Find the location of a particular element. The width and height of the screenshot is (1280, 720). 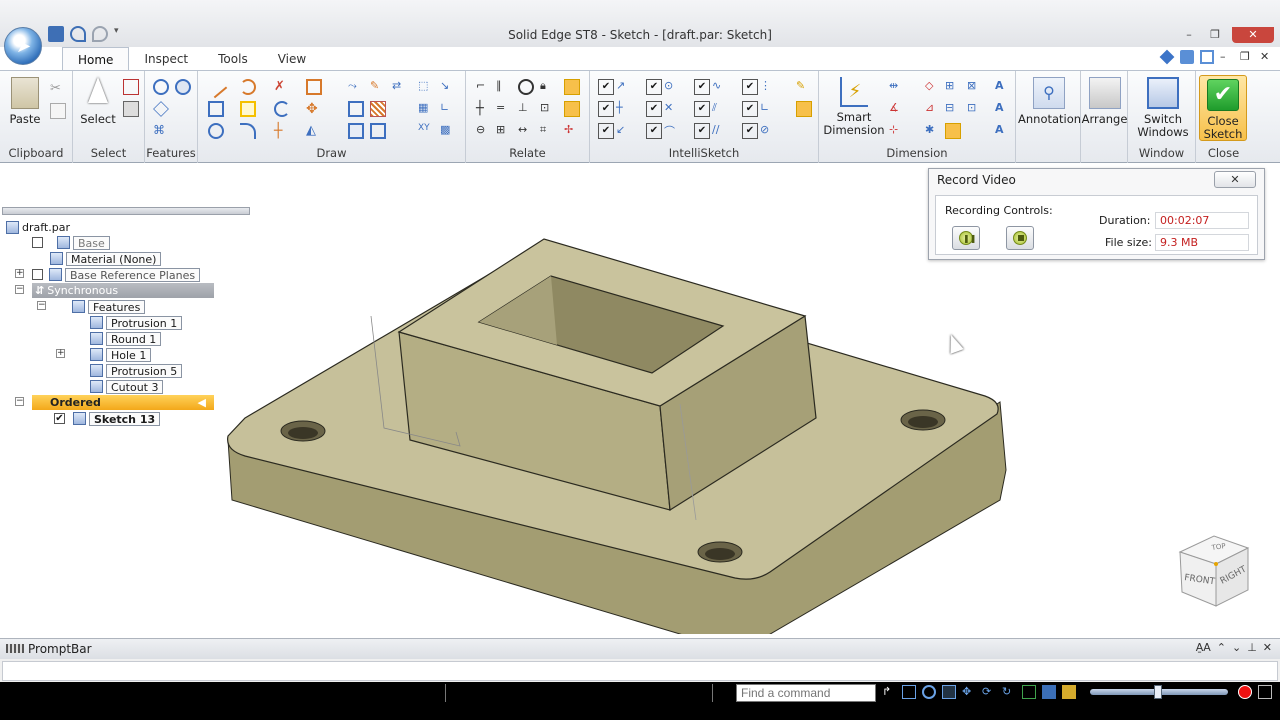

perpendicular-snap-icon: ∟ is located at coordinates (768, 109).